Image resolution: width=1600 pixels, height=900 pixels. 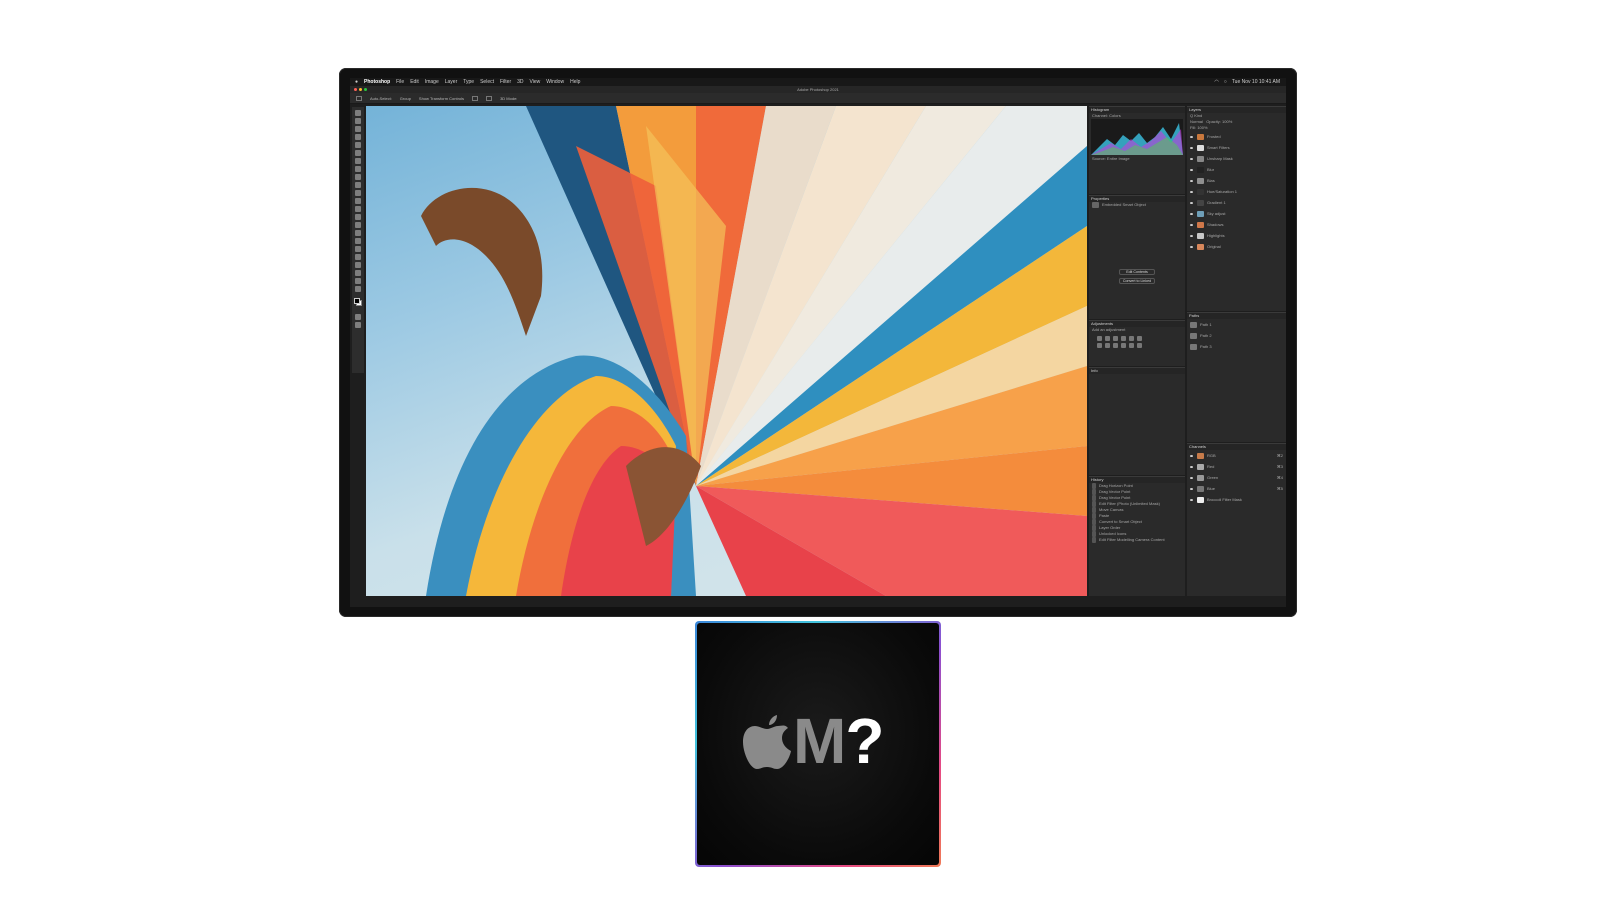 I want to click on curves-icon, so click(x=1115, y=338).